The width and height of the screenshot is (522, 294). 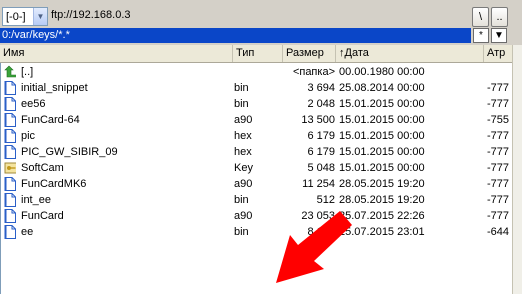 I want to click on column-name: Имя, so click(x=116, y=53).